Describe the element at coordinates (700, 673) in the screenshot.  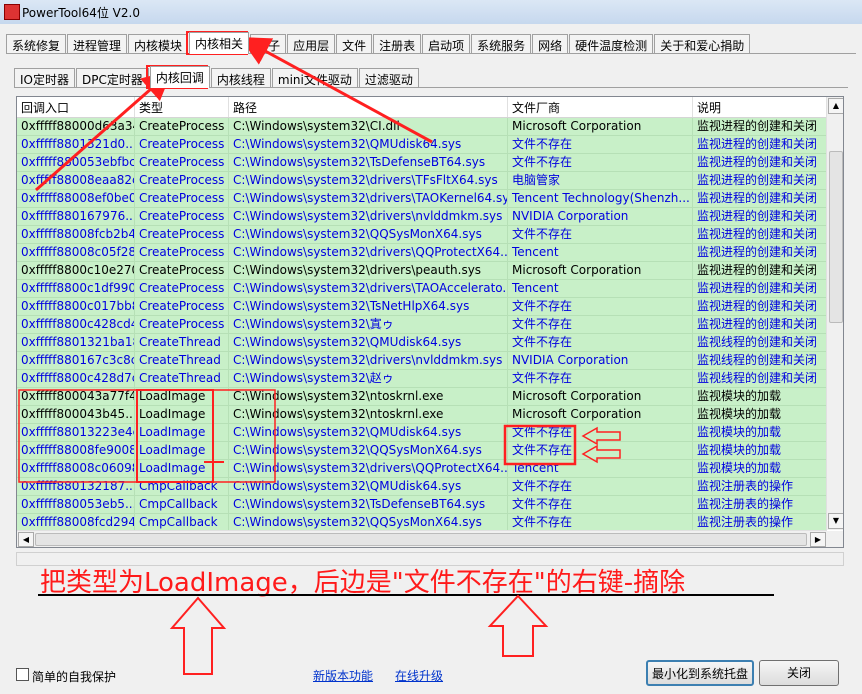
I see `minimize-to-tray-button: 最小化到系统托盘` at that location.